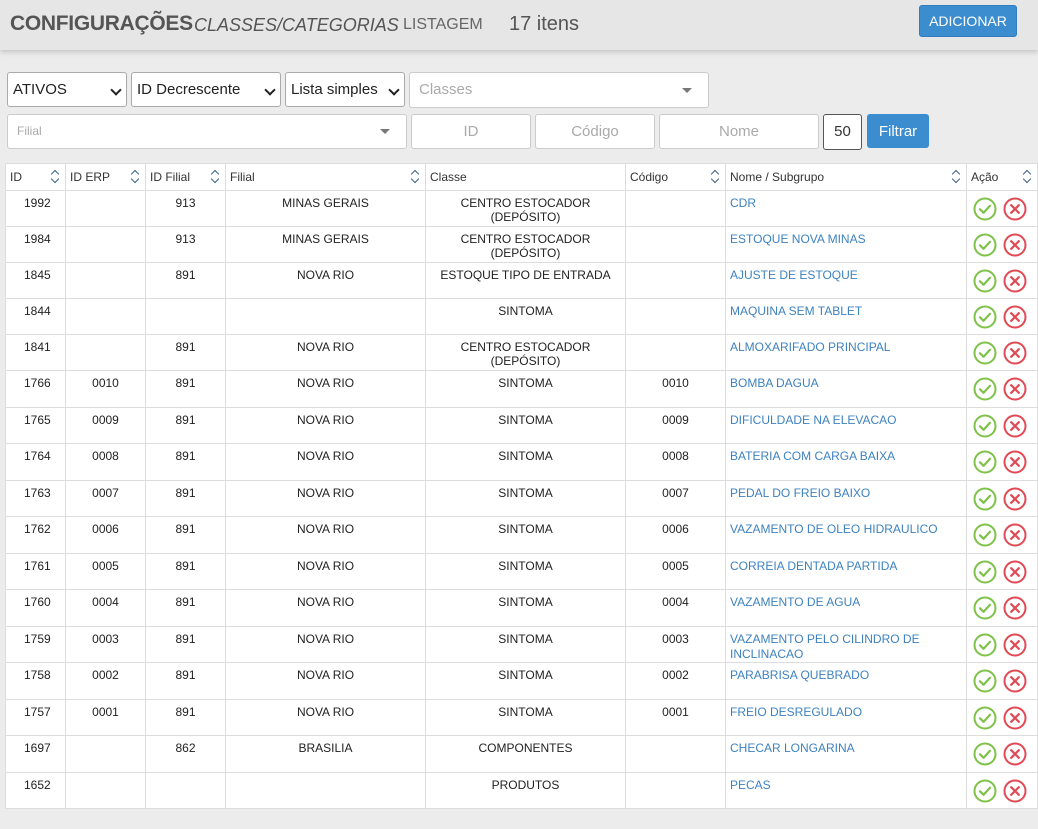 Image resolution: width=1038 pixels, height=829 pixels. What do you see at coordinates (675, 754) in the screenshot?
I see `cell-codigo` at bounding box center [675, 754].